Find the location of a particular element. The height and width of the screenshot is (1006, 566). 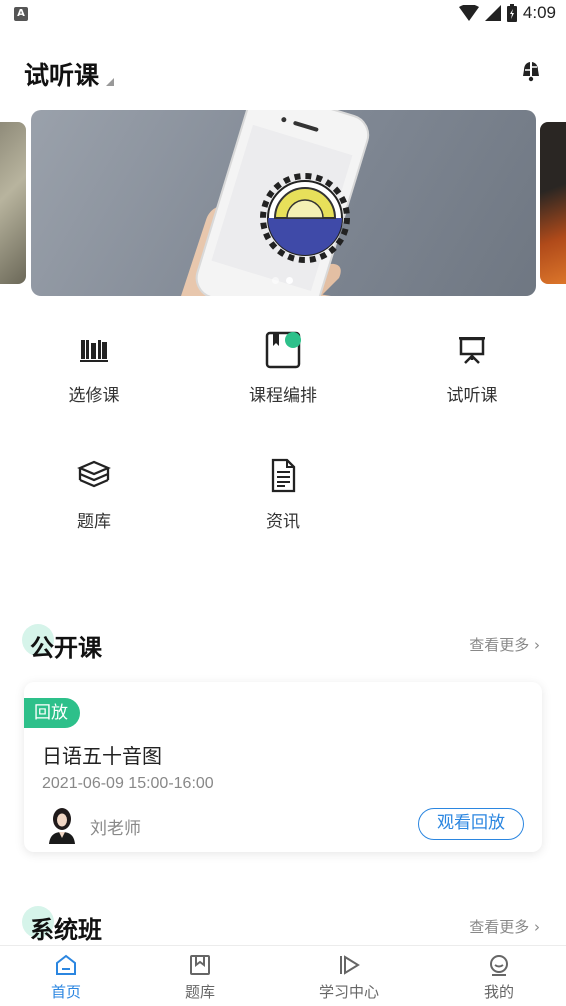

status-icons: 4:09 is located at coordinates (507, 13).